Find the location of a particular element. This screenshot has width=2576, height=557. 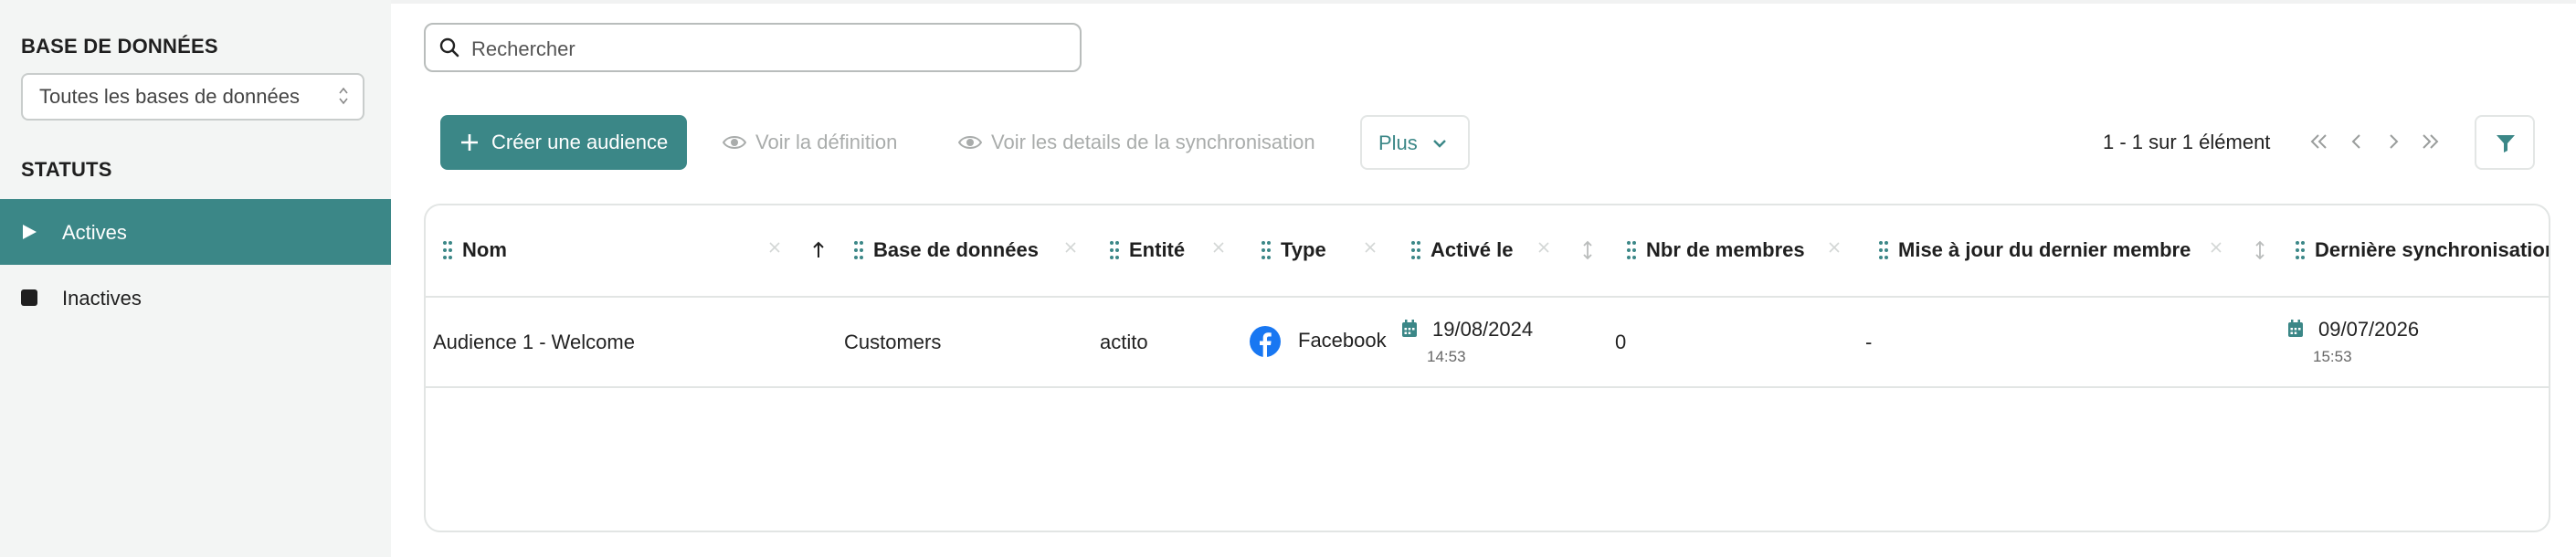

column-header-label: Type is located at coordinates (1303, 249).